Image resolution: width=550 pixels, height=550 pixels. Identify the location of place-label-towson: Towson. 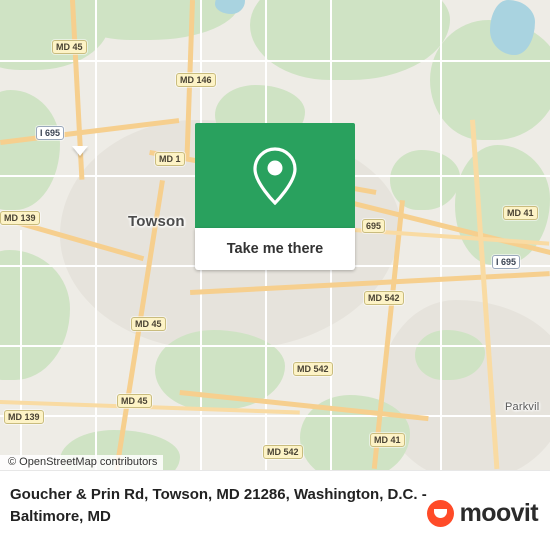
(156, 221).